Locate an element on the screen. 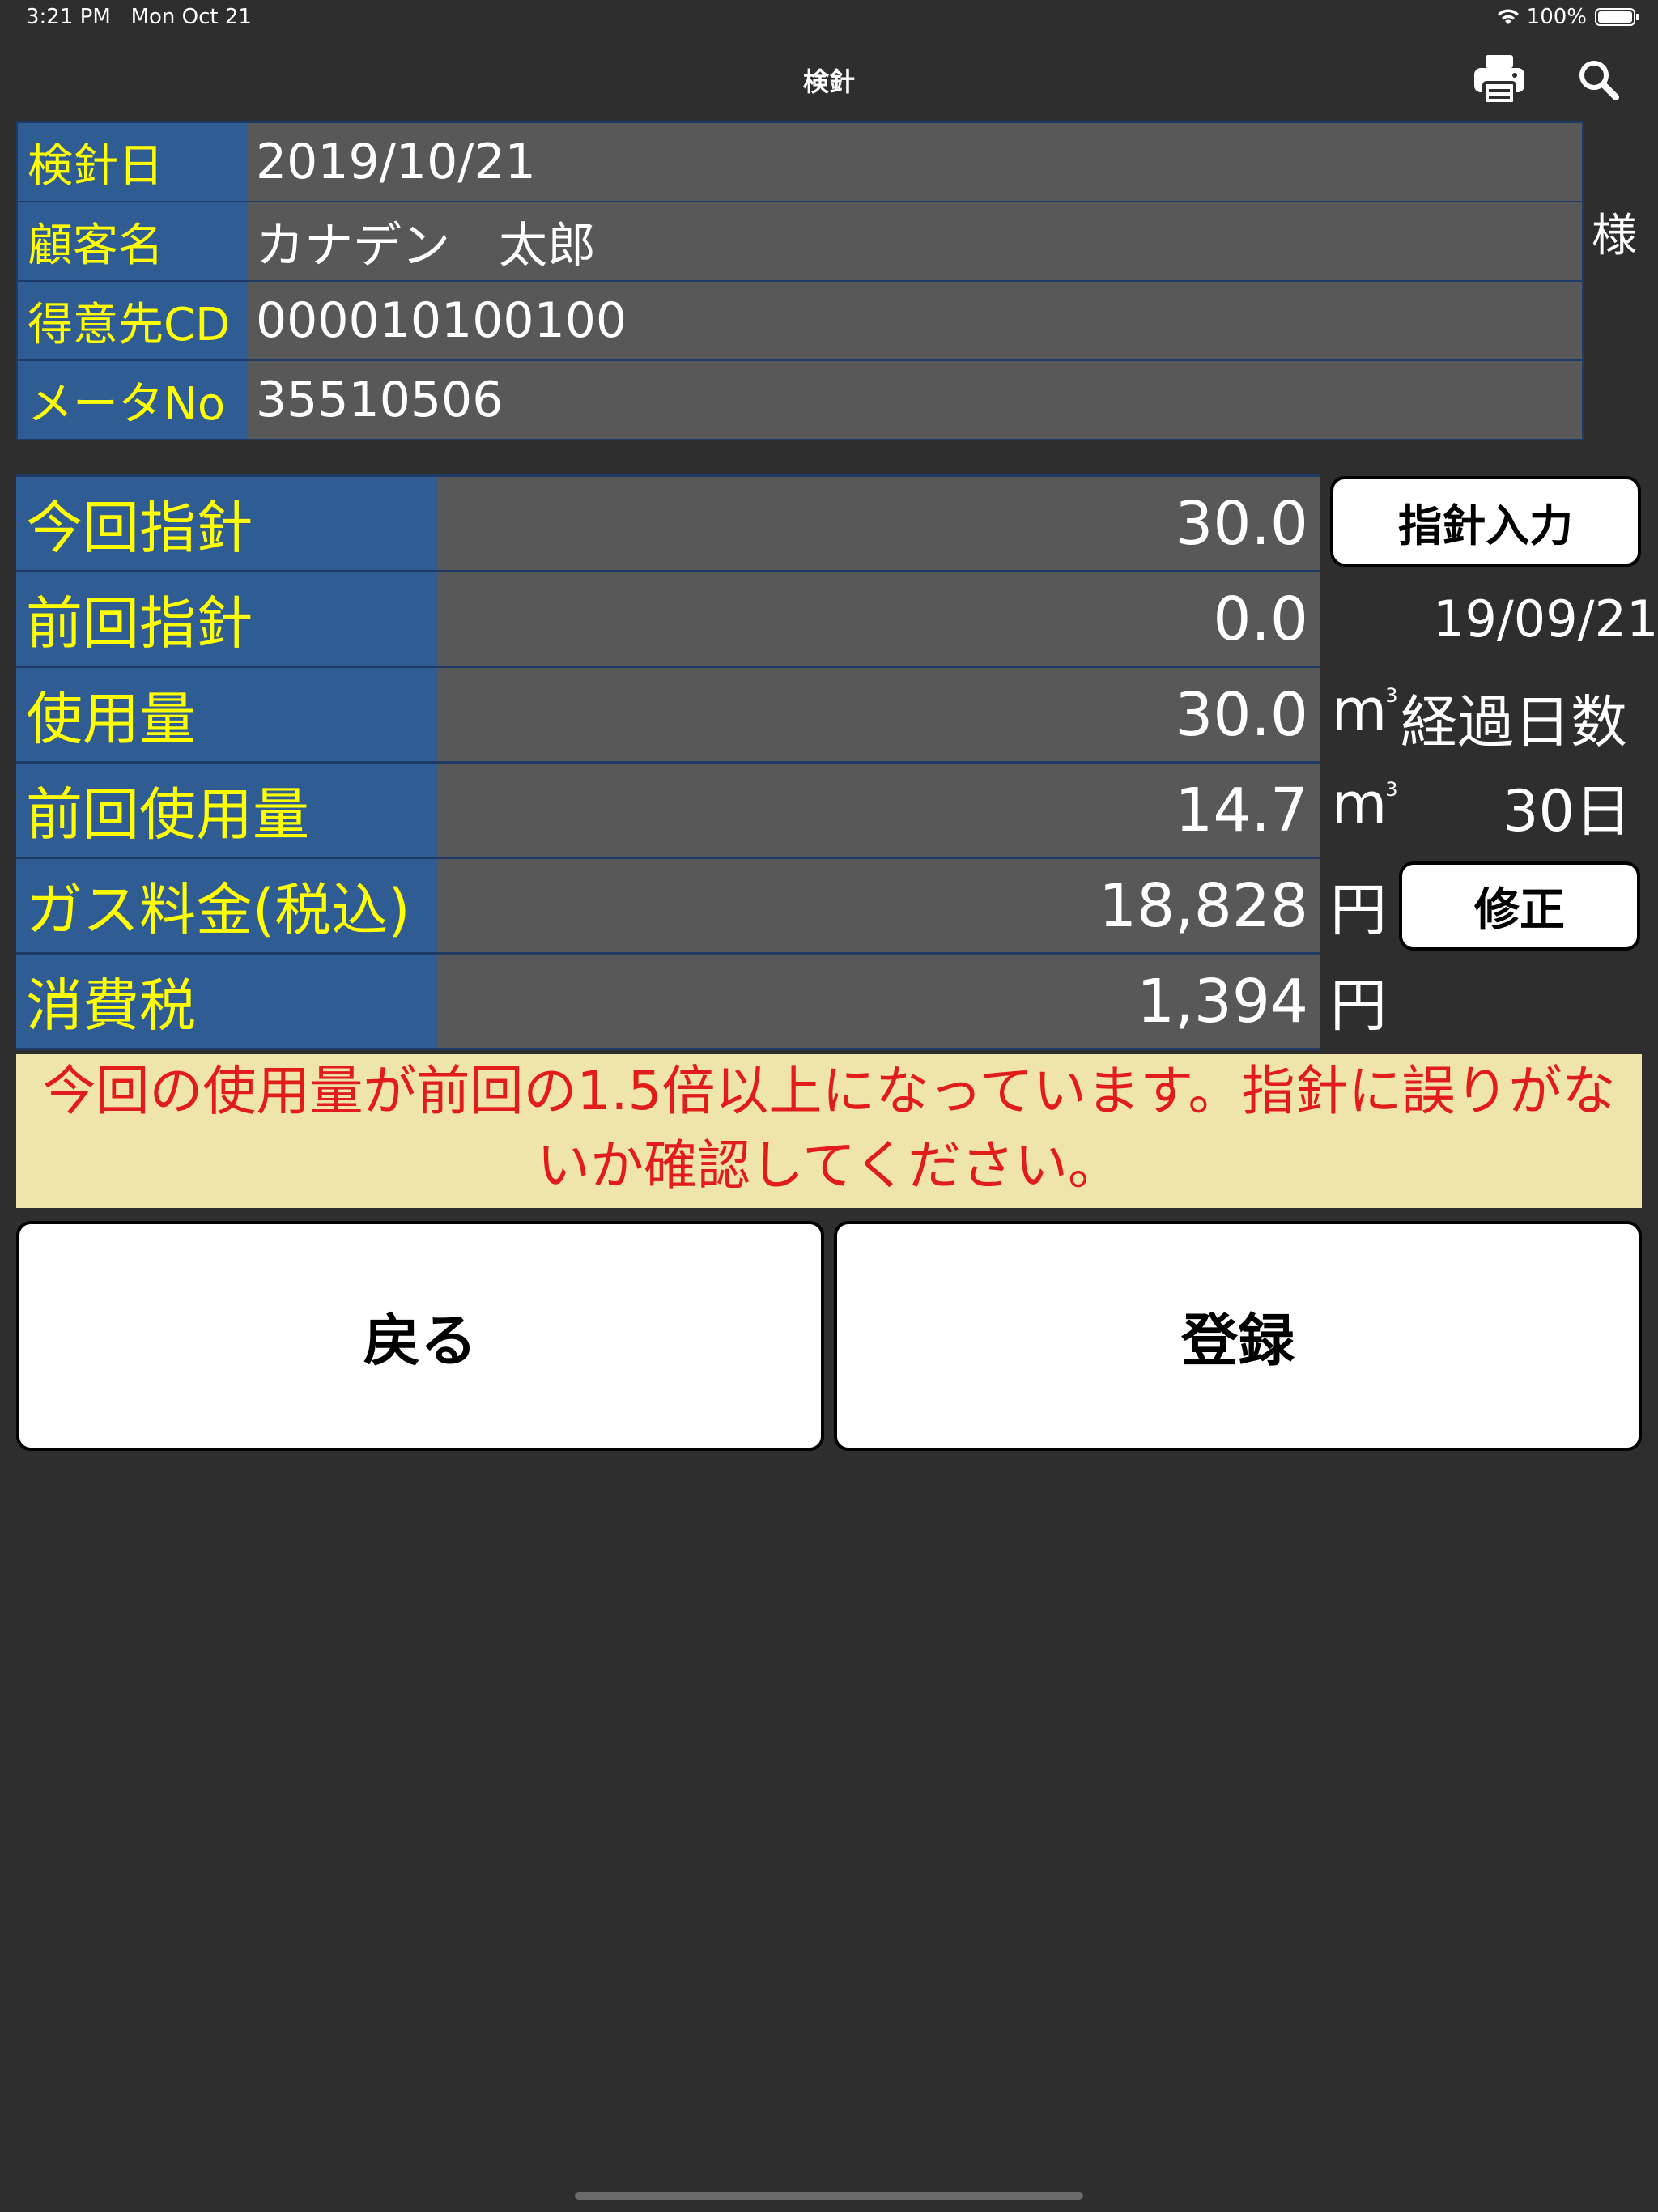  reading-row-previous: 前回指針 0.0 is located at coordinates (668, 620).